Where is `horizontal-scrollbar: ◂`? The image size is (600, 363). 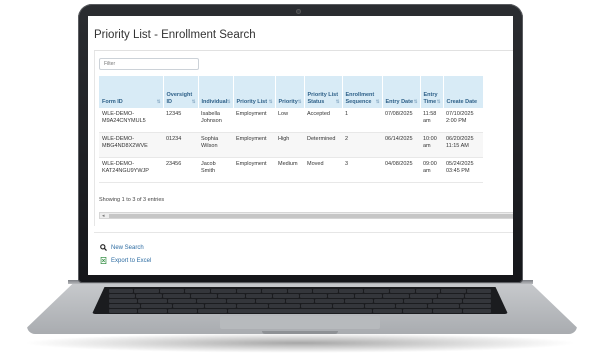 horizontal-scrollbar: ◂ is located at coordinates (306, 215).